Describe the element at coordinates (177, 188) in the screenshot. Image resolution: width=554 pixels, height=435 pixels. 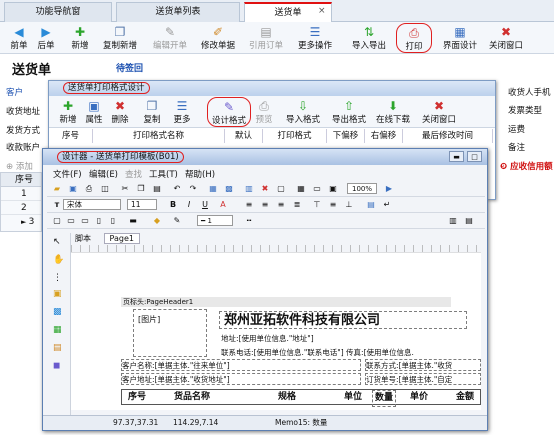
I see `undo-icon: ↶` at that location.